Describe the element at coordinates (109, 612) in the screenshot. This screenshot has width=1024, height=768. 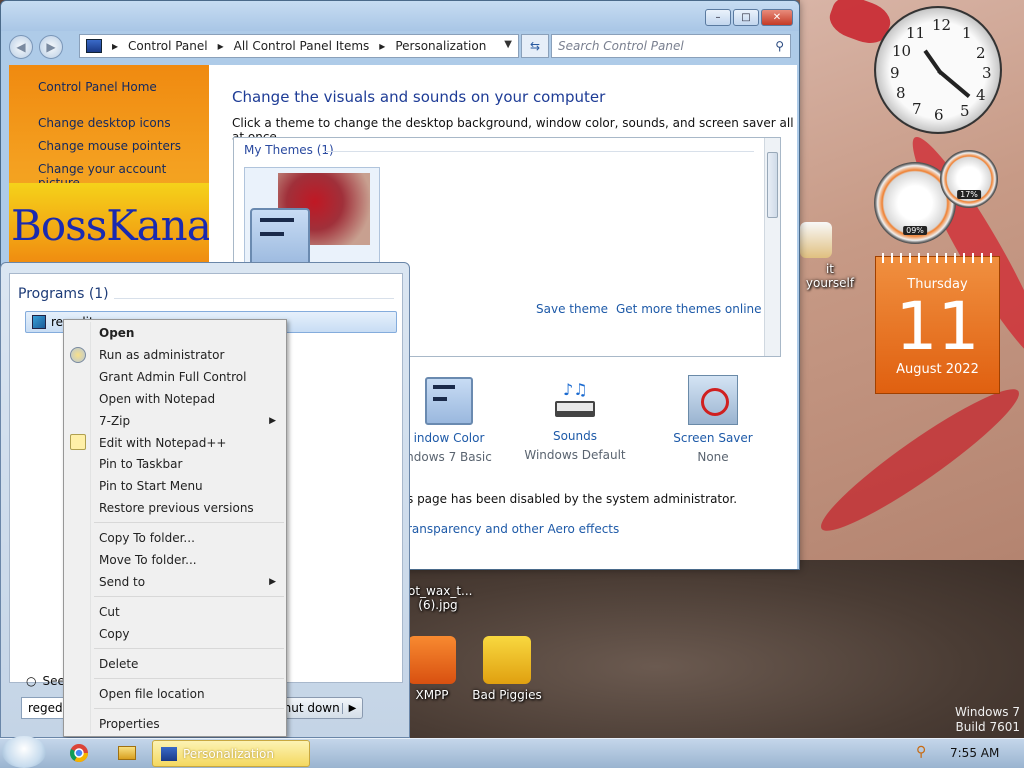
I see `menu-item-cut: Cut` at that location.